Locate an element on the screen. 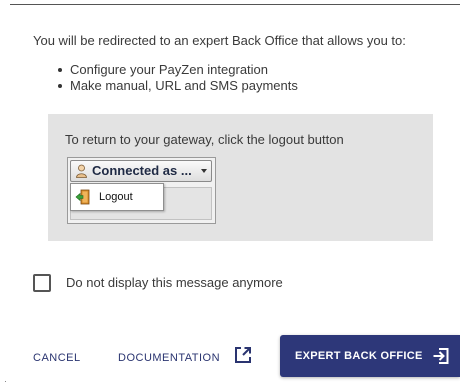 The height and width of the screenshot is (385, 460). logout-menu: Logout is located at coordinates (117, 197).